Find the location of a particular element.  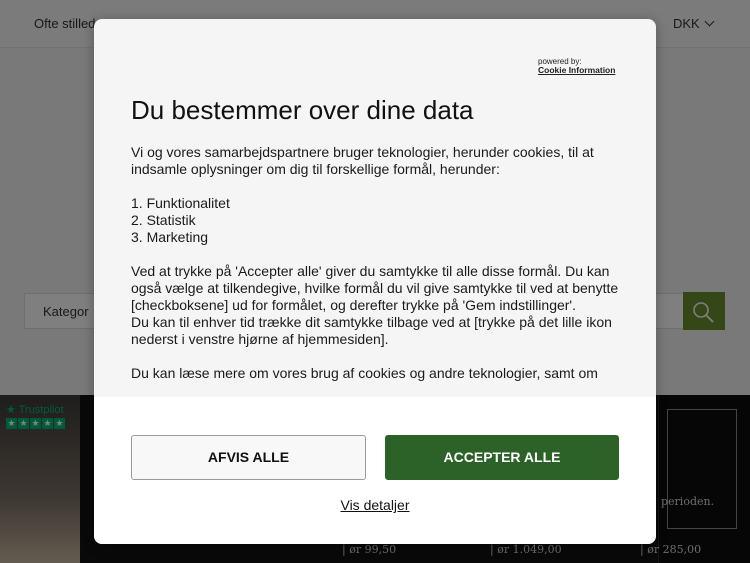

purpose-item: 2. Statistik is located at coordinates (163, 220).